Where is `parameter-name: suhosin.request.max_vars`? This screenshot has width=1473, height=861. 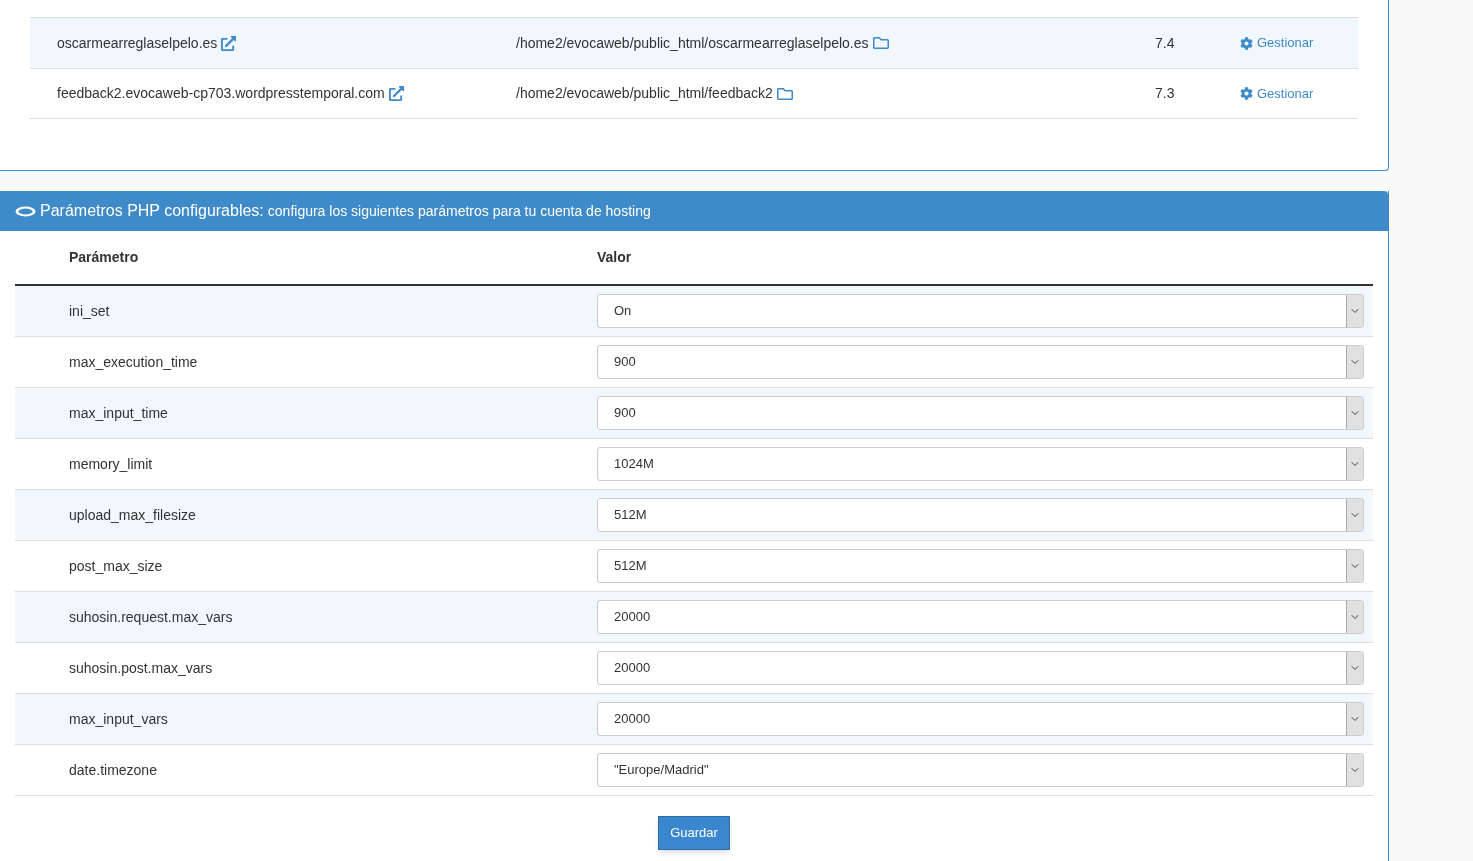 parameter-name: suhosin.request.max_vars is located at coordinates (151, 616).